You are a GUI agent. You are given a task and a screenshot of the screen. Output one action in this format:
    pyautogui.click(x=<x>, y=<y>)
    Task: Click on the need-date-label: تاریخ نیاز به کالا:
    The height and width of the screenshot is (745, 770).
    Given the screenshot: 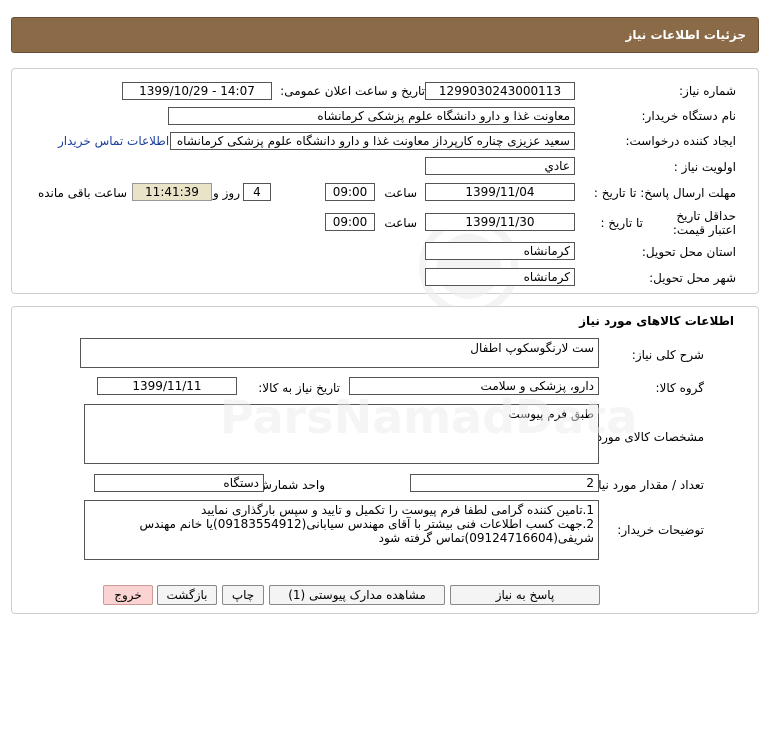 What is the action you would take?
    pyautogui.click(x=299, y=388)
    